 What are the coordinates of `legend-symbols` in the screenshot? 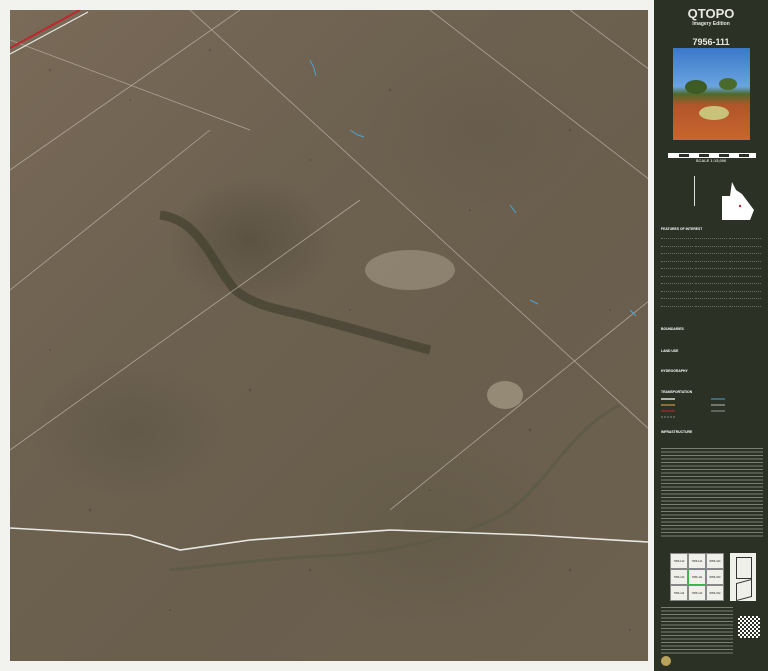 It's located at (712, 274).